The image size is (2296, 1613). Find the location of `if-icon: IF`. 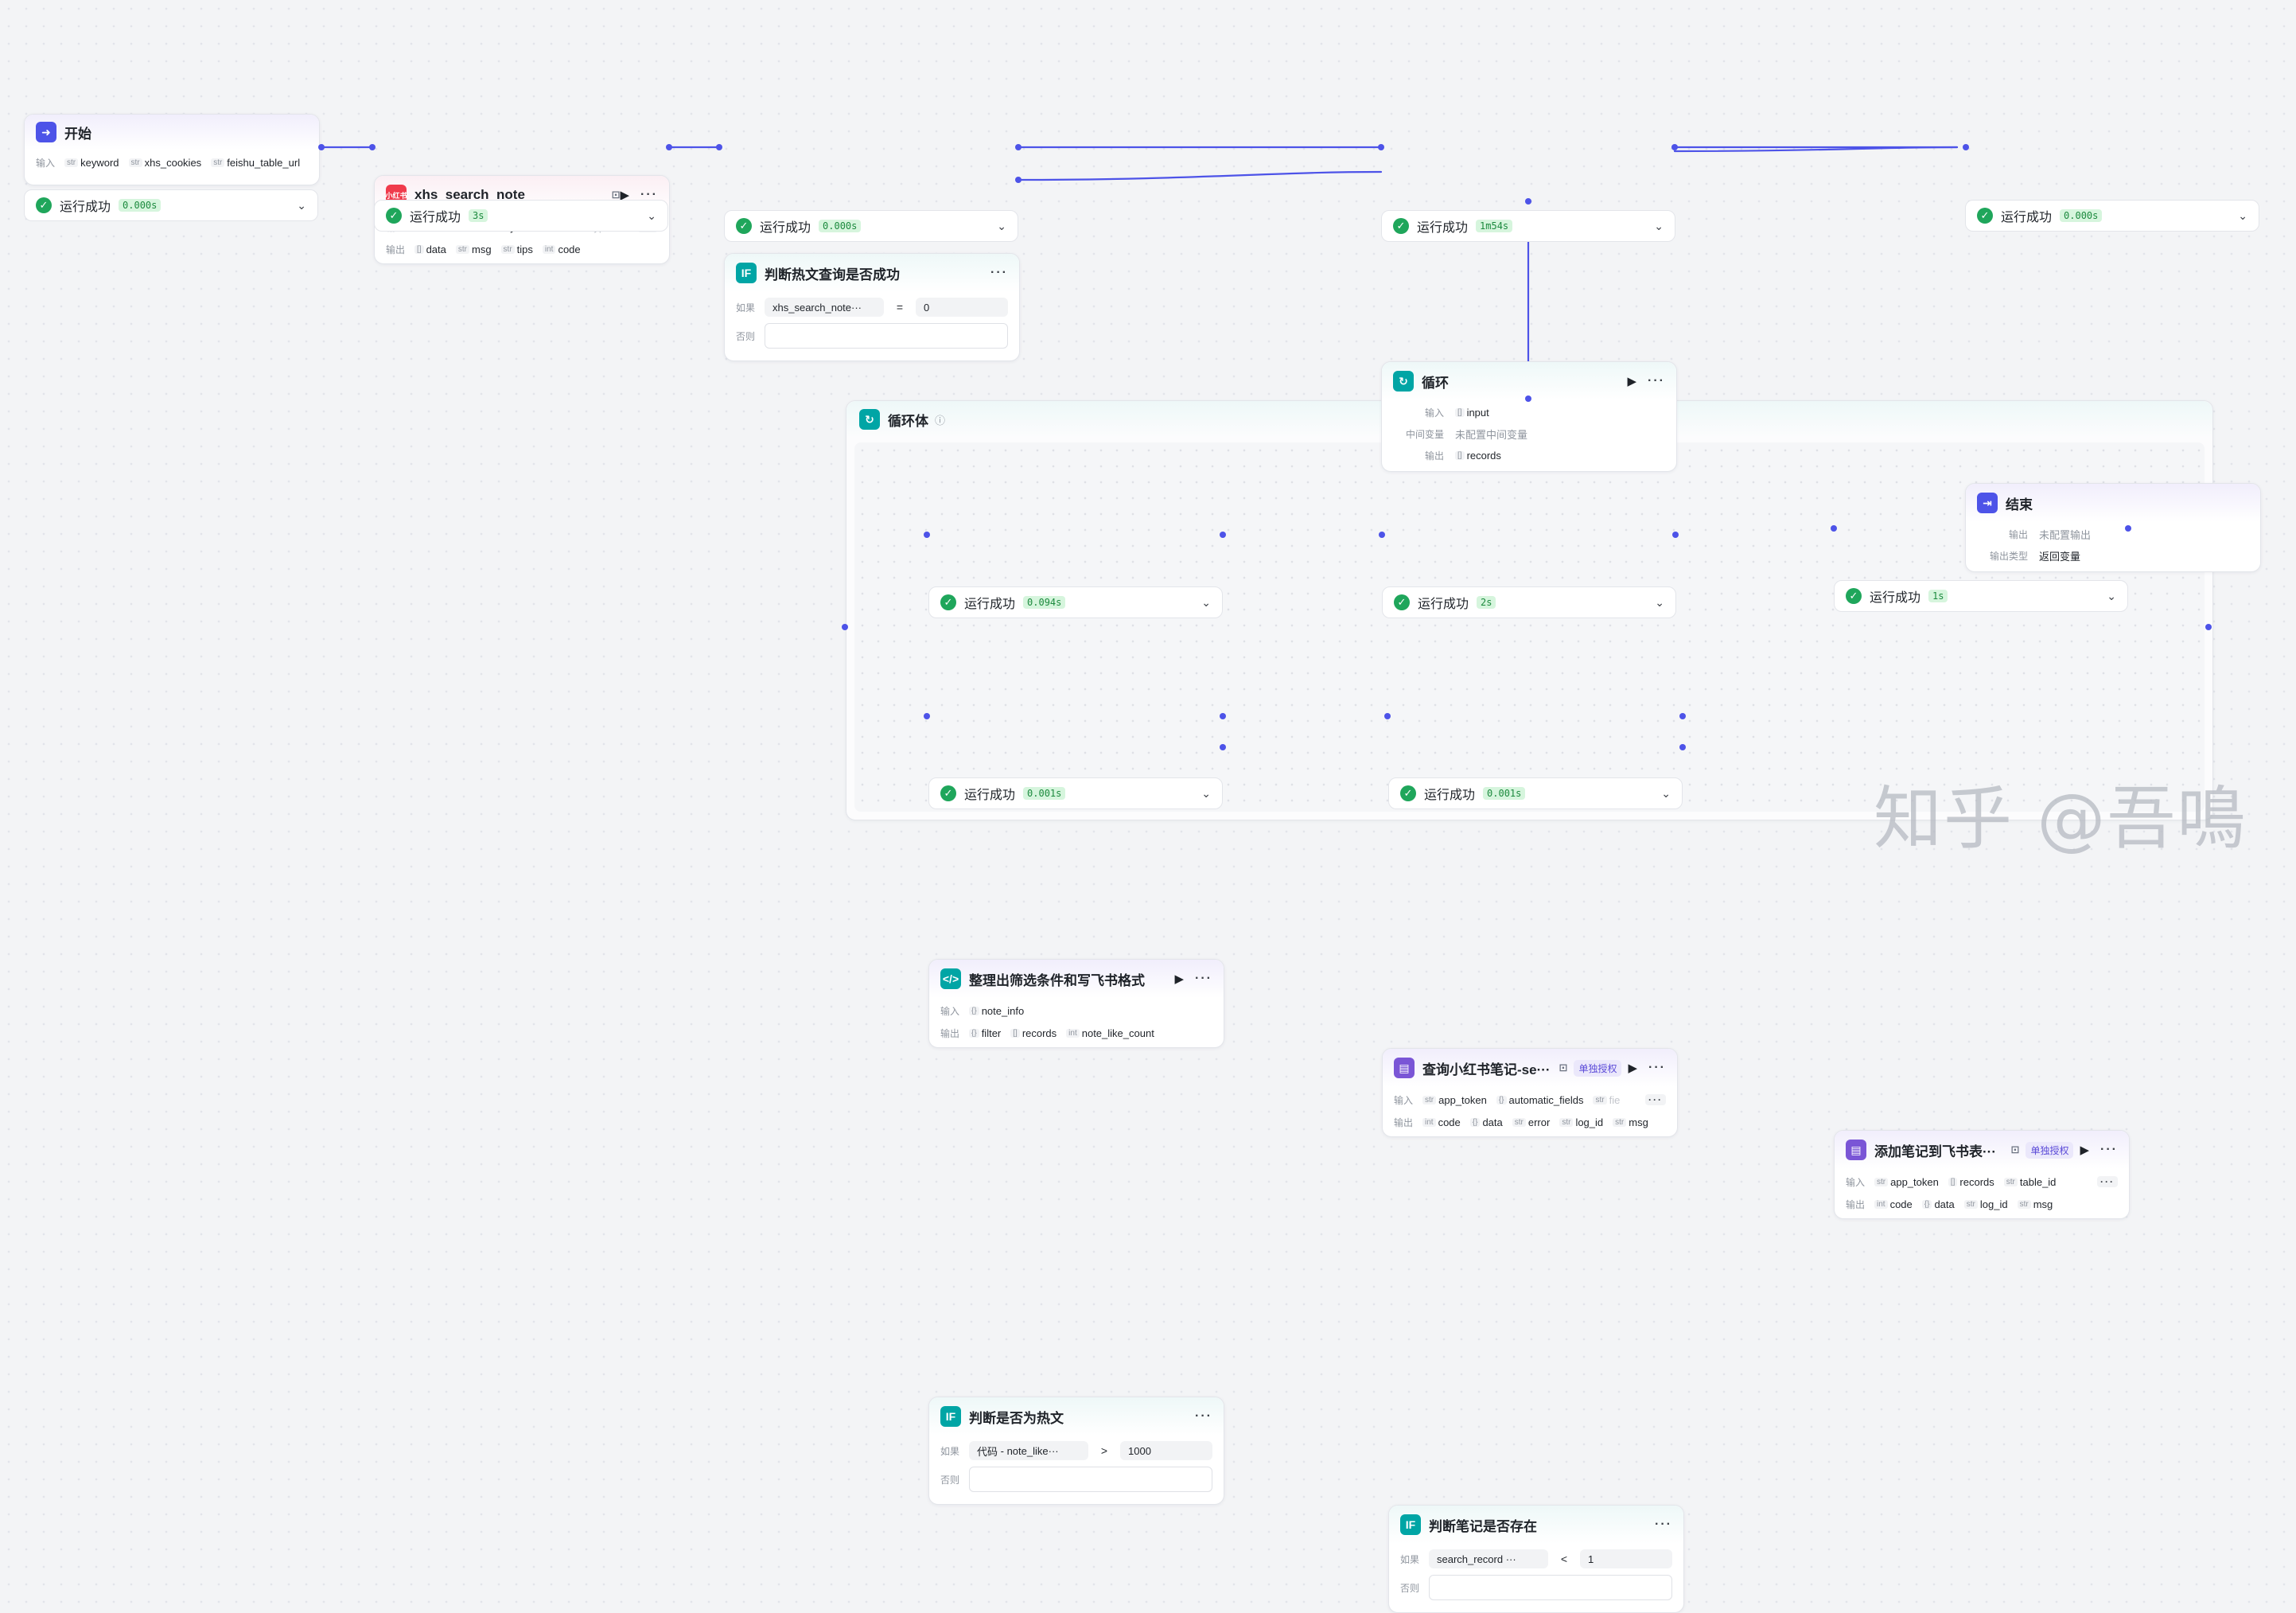

if-icon: IF is located at coordinates (950, 1416).